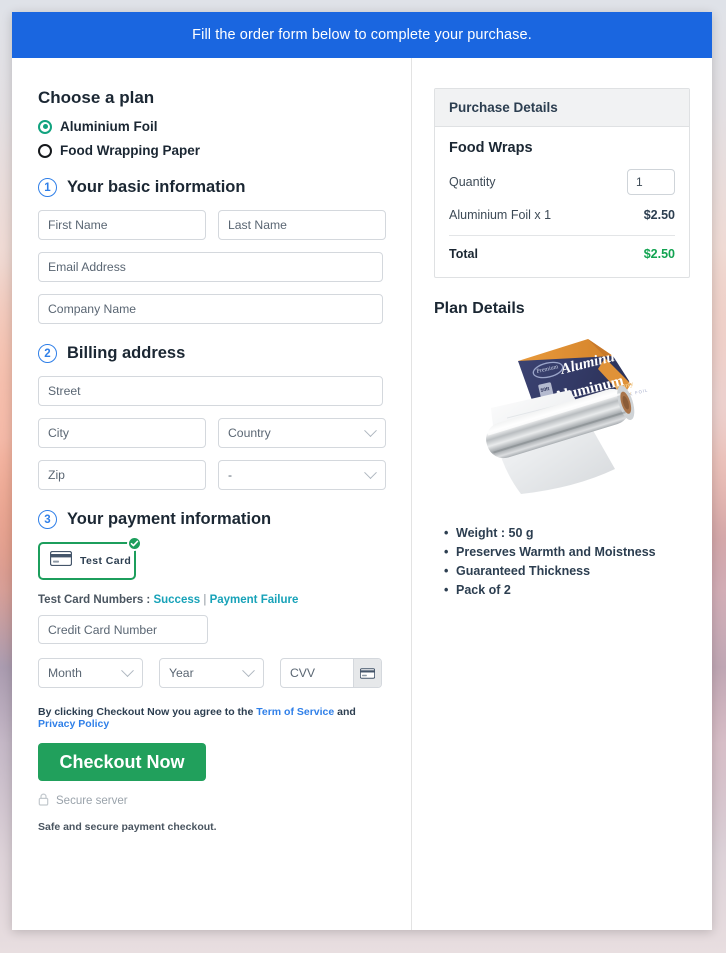 This screenshot has width=726, height=953. I want to click on credit-card-number-input: Credit Card Number, so click(123, 629).